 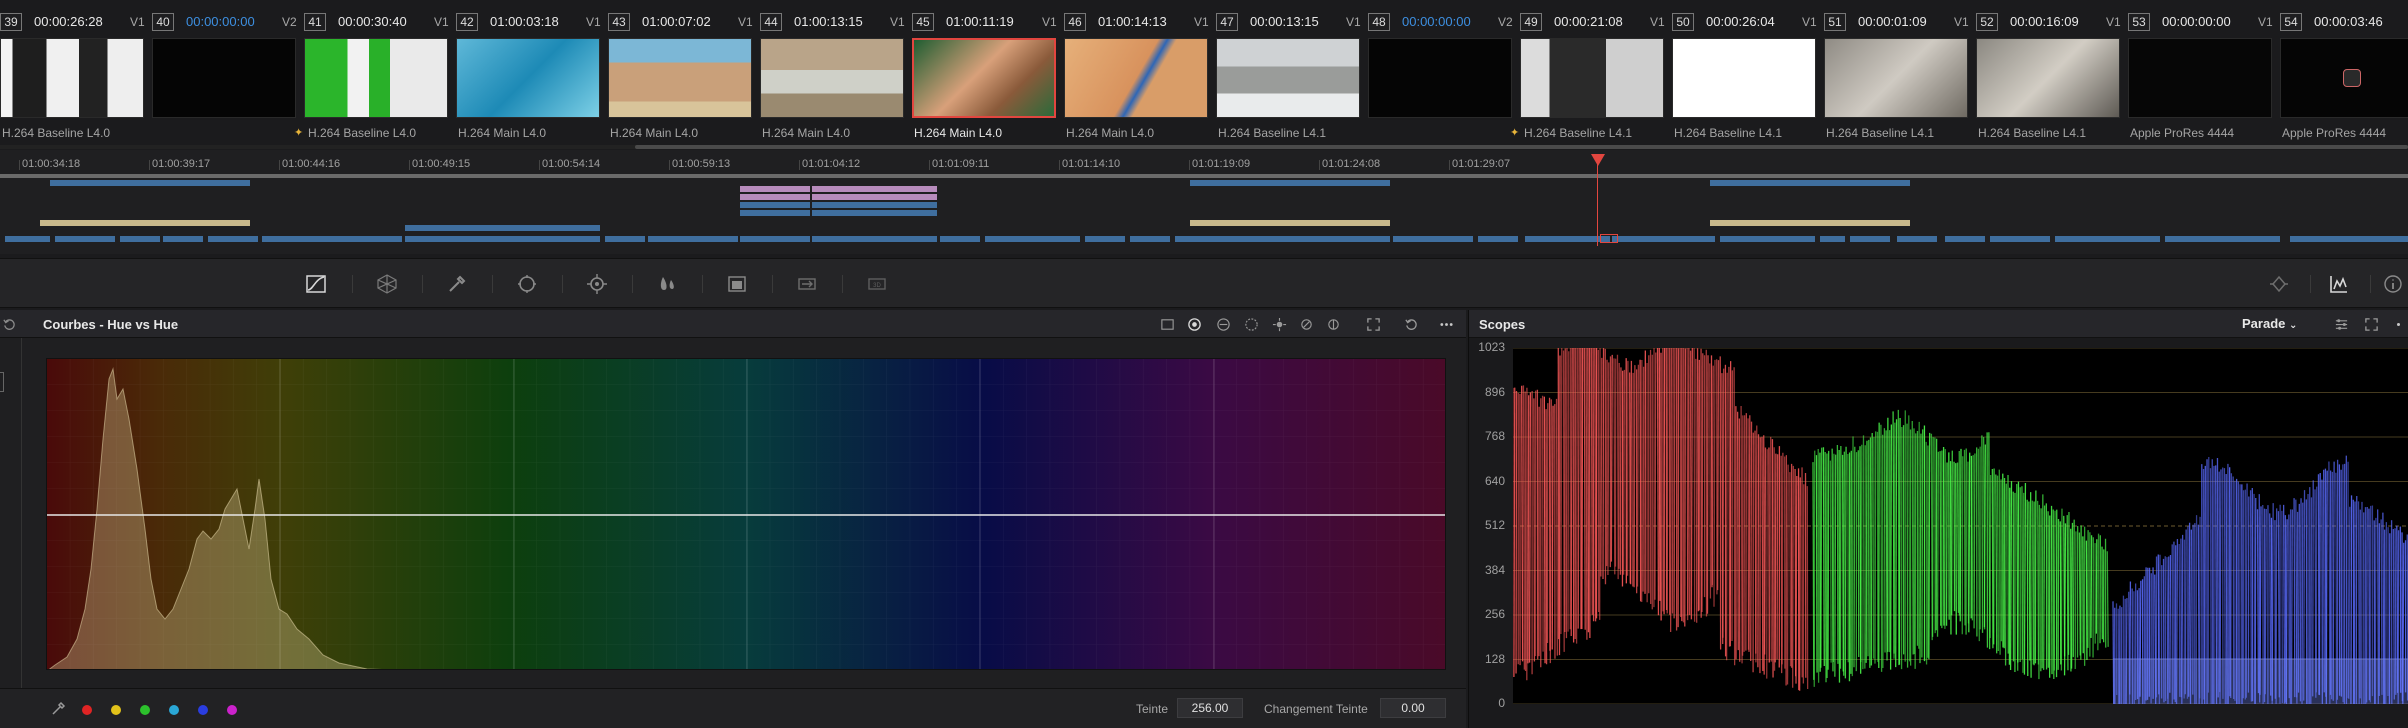 What do you see at coordinates (1306, 324) in the screenshot?
I see `sat-vs-sat-icon` at bounding box center [1306, 324].